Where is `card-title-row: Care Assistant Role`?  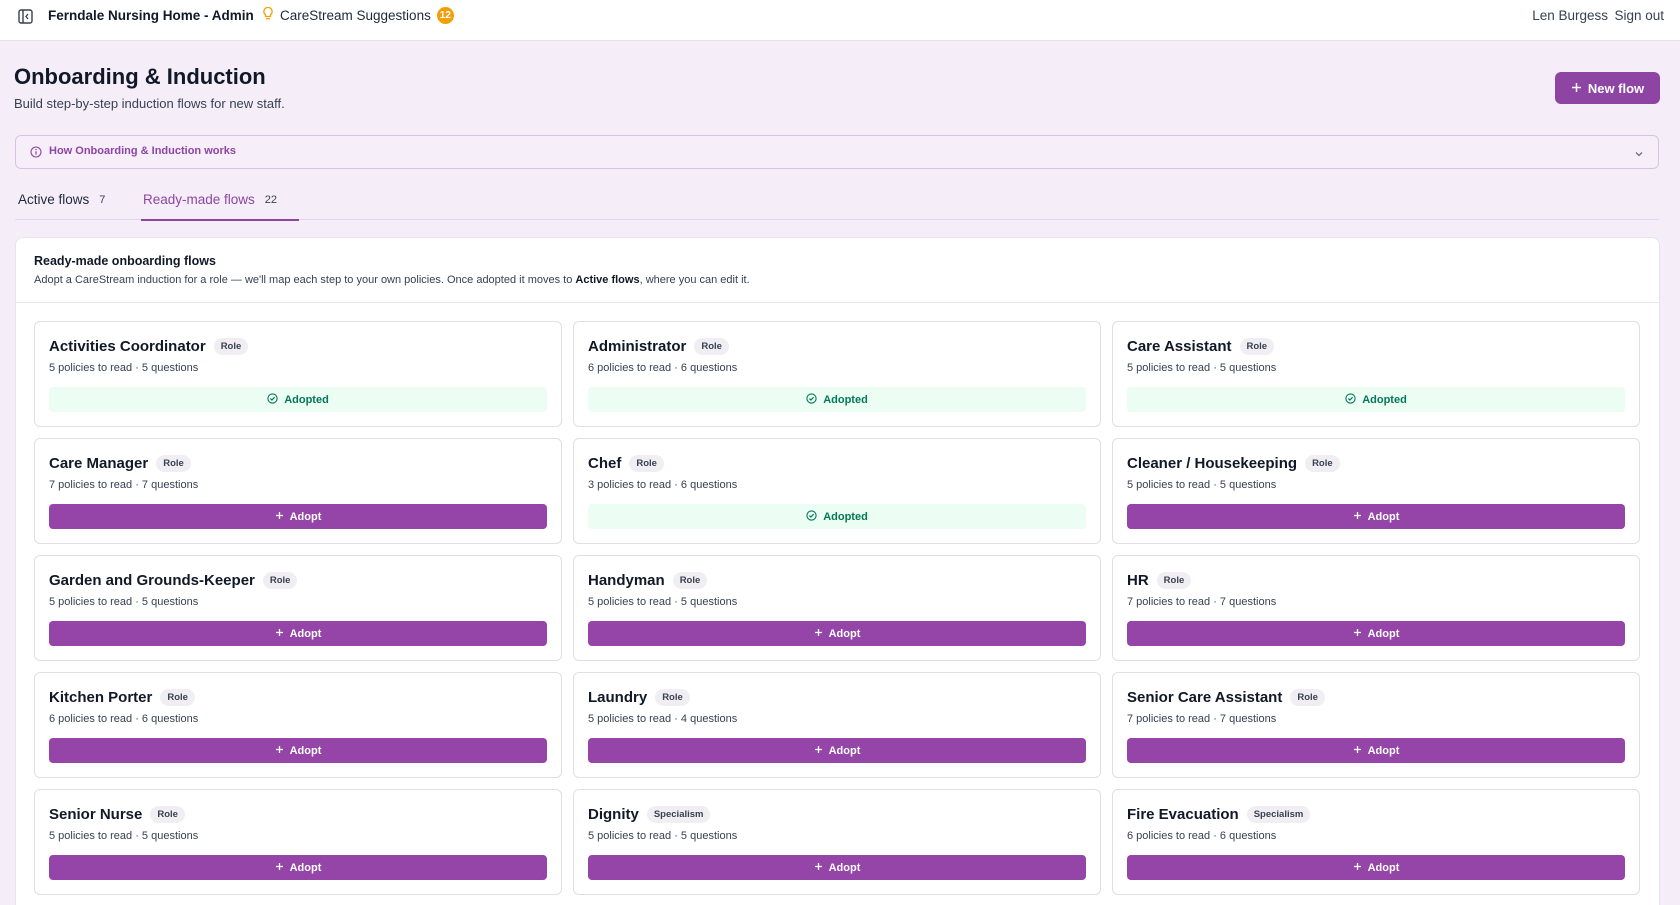 card-title-row: Care Assistant Role is located at coordinates (1201, 346).